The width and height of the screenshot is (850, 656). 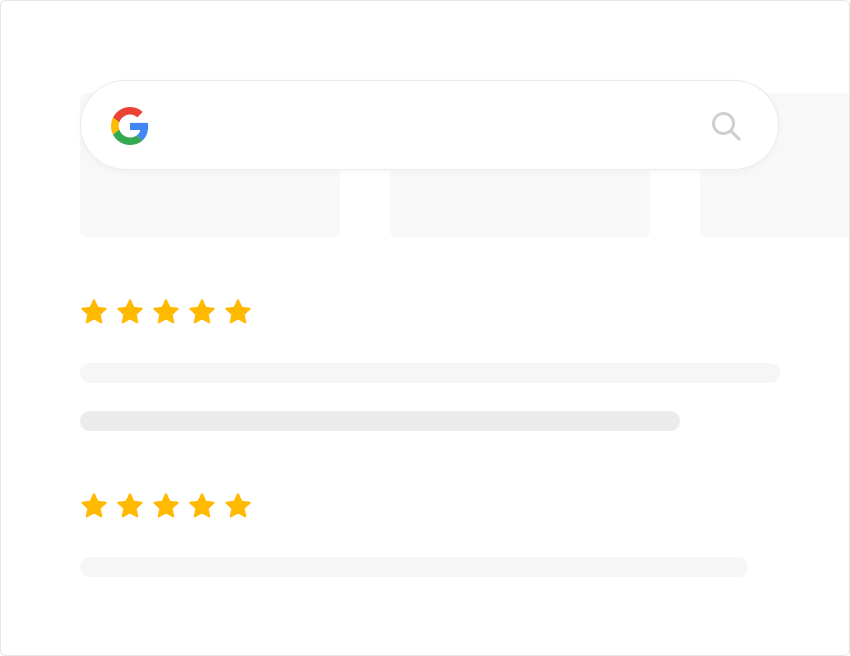 I want to click on google-g-icon, so click(x=130, y=126).